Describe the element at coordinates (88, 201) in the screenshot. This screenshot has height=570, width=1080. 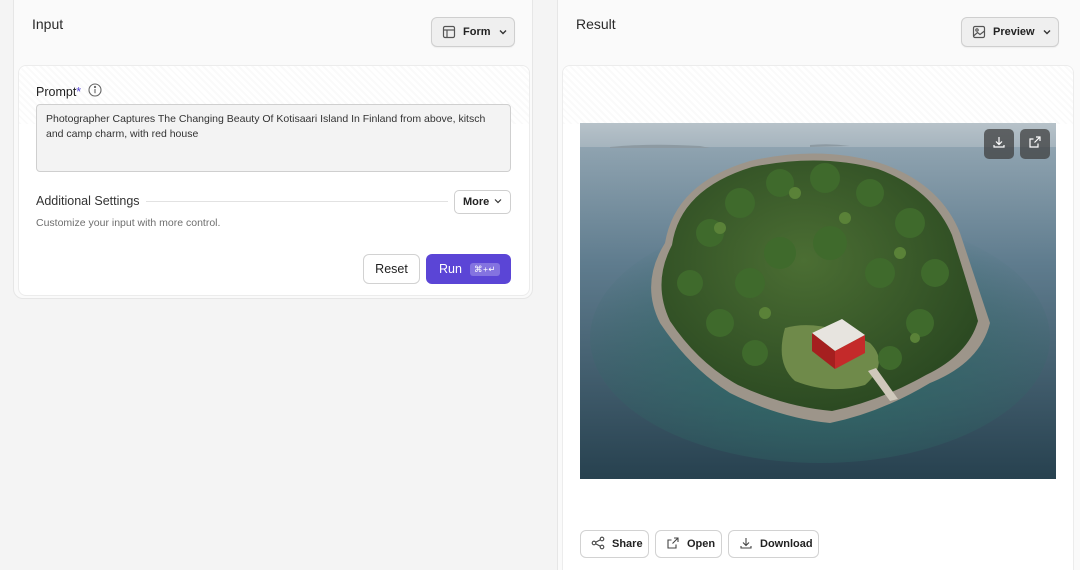
I see `additional-settings-title: Additional Settings` at that location.